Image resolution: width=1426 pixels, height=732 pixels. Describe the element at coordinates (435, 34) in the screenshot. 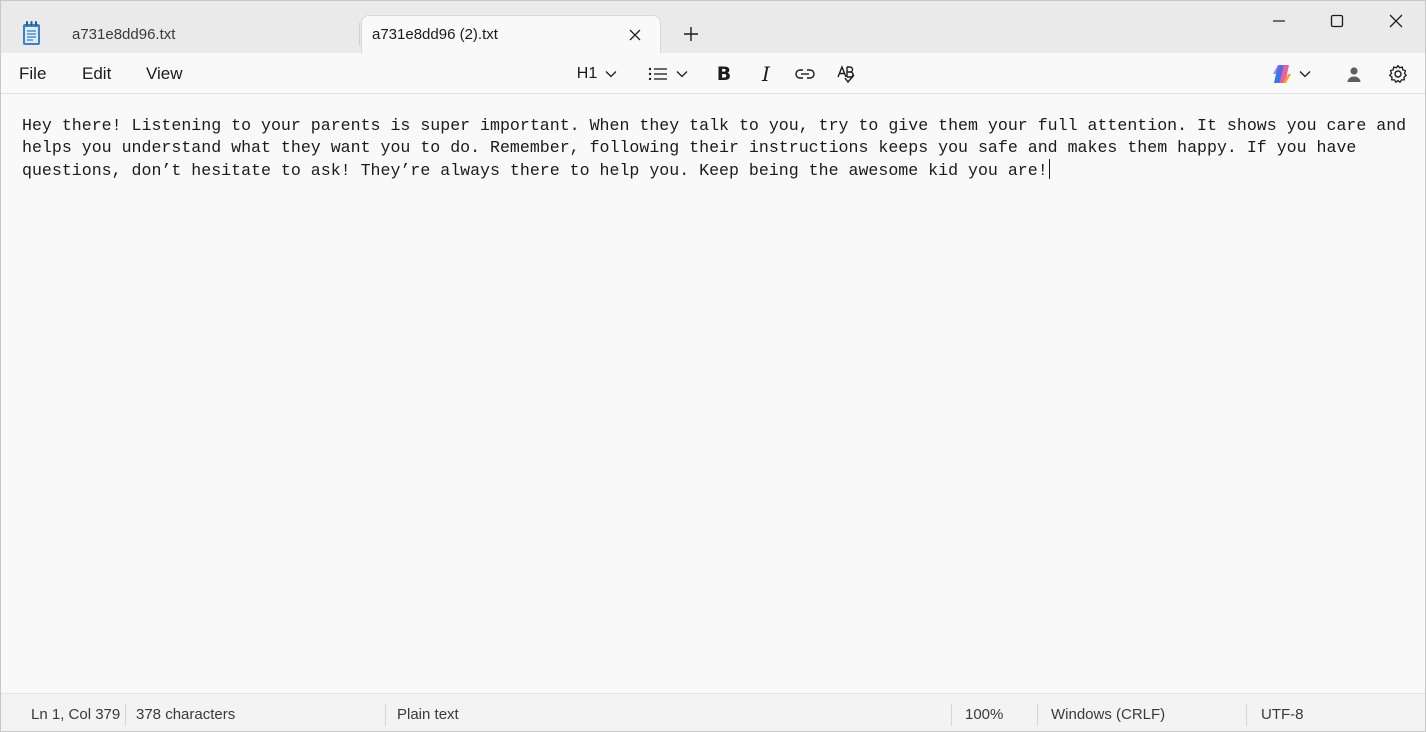

I see `tab-label: a731e8dd96 (2).txt` at that location.